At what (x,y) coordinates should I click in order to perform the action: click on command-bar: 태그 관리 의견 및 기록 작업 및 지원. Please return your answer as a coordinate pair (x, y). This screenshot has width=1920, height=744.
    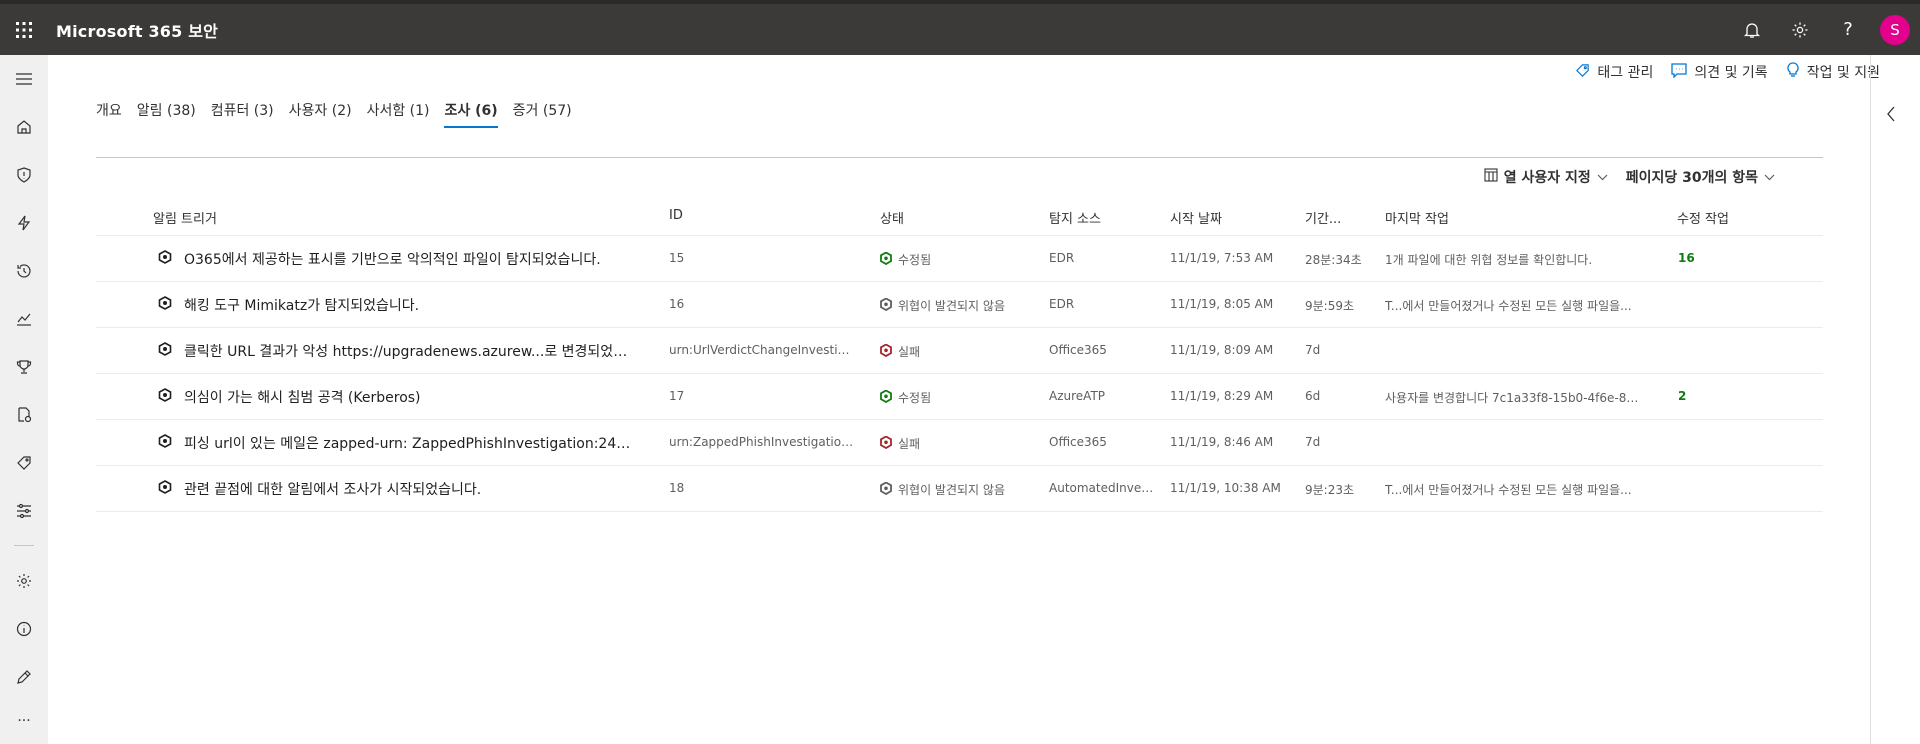
    Looking at the image, I should click on (1727, 72).